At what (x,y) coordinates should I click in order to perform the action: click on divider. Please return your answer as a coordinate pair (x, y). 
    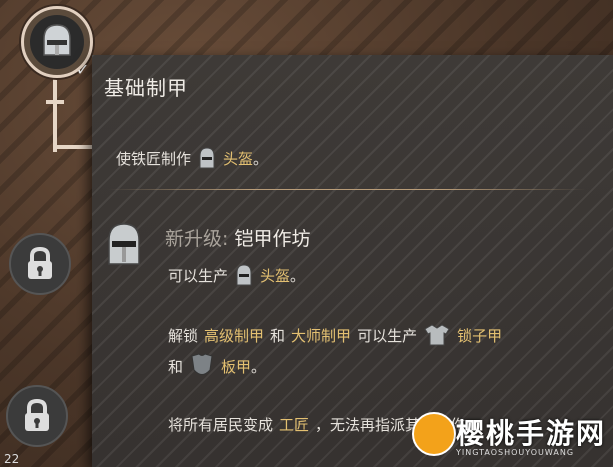
    Looking at the image, I should click on (347, 189).